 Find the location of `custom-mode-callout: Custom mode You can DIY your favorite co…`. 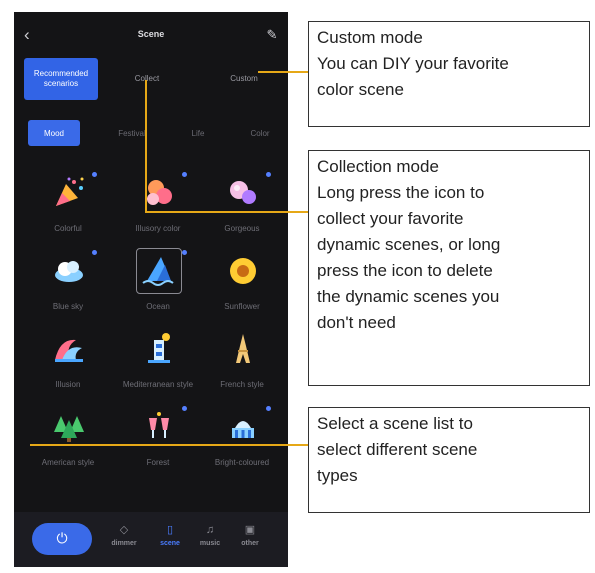

custom-mode-callout: Custom mode You can DIY your favorite co… is located at coordinates (449, 74).